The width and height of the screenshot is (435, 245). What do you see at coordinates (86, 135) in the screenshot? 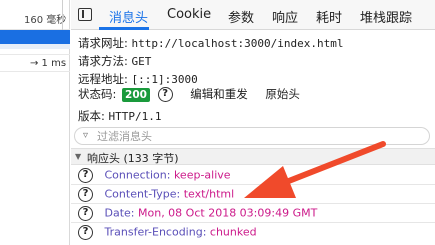
I see `filter-icon: ▿` at bounding box center [86, 135].